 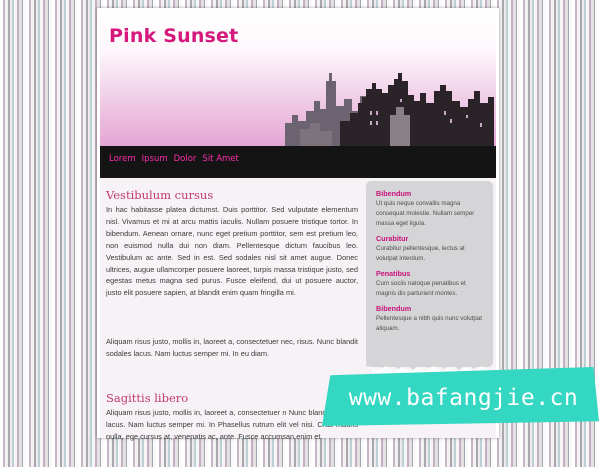 I want to click on nav-item-sit-amet: Sit Amet, so click(x=220, y=159).